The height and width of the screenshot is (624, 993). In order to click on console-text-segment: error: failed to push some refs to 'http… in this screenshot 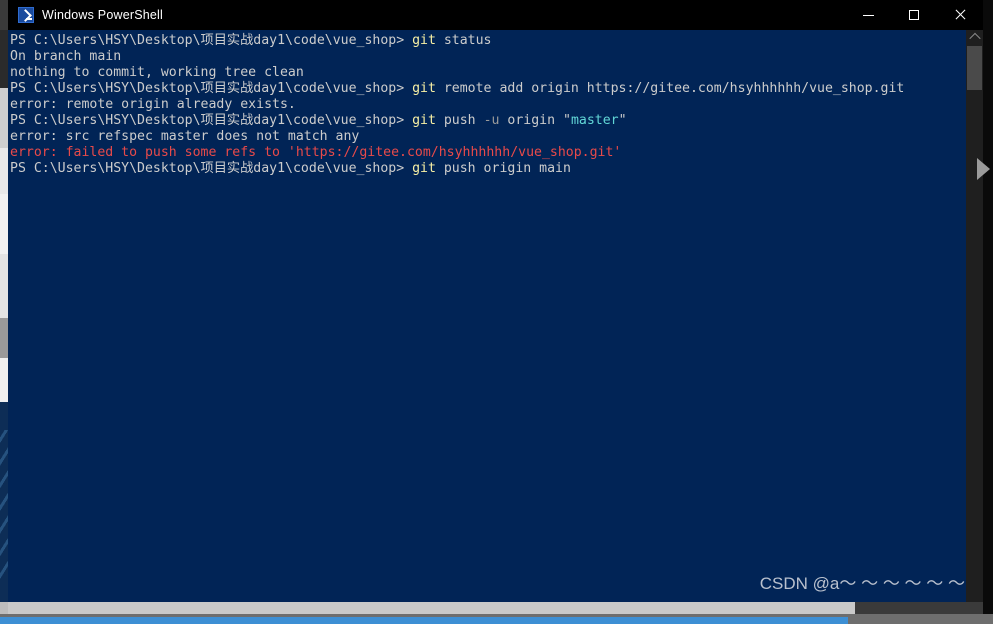, I will do `click(316, 152)`.